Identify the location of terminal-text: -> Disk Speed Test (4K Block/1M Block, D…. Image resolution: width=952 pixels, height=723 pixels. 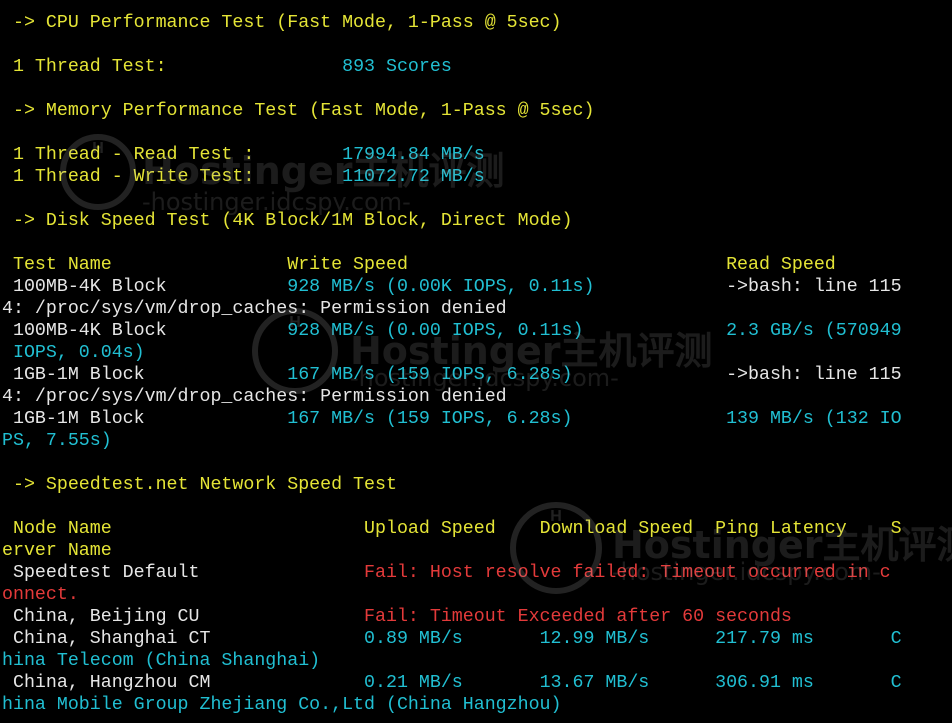
(287, 221).